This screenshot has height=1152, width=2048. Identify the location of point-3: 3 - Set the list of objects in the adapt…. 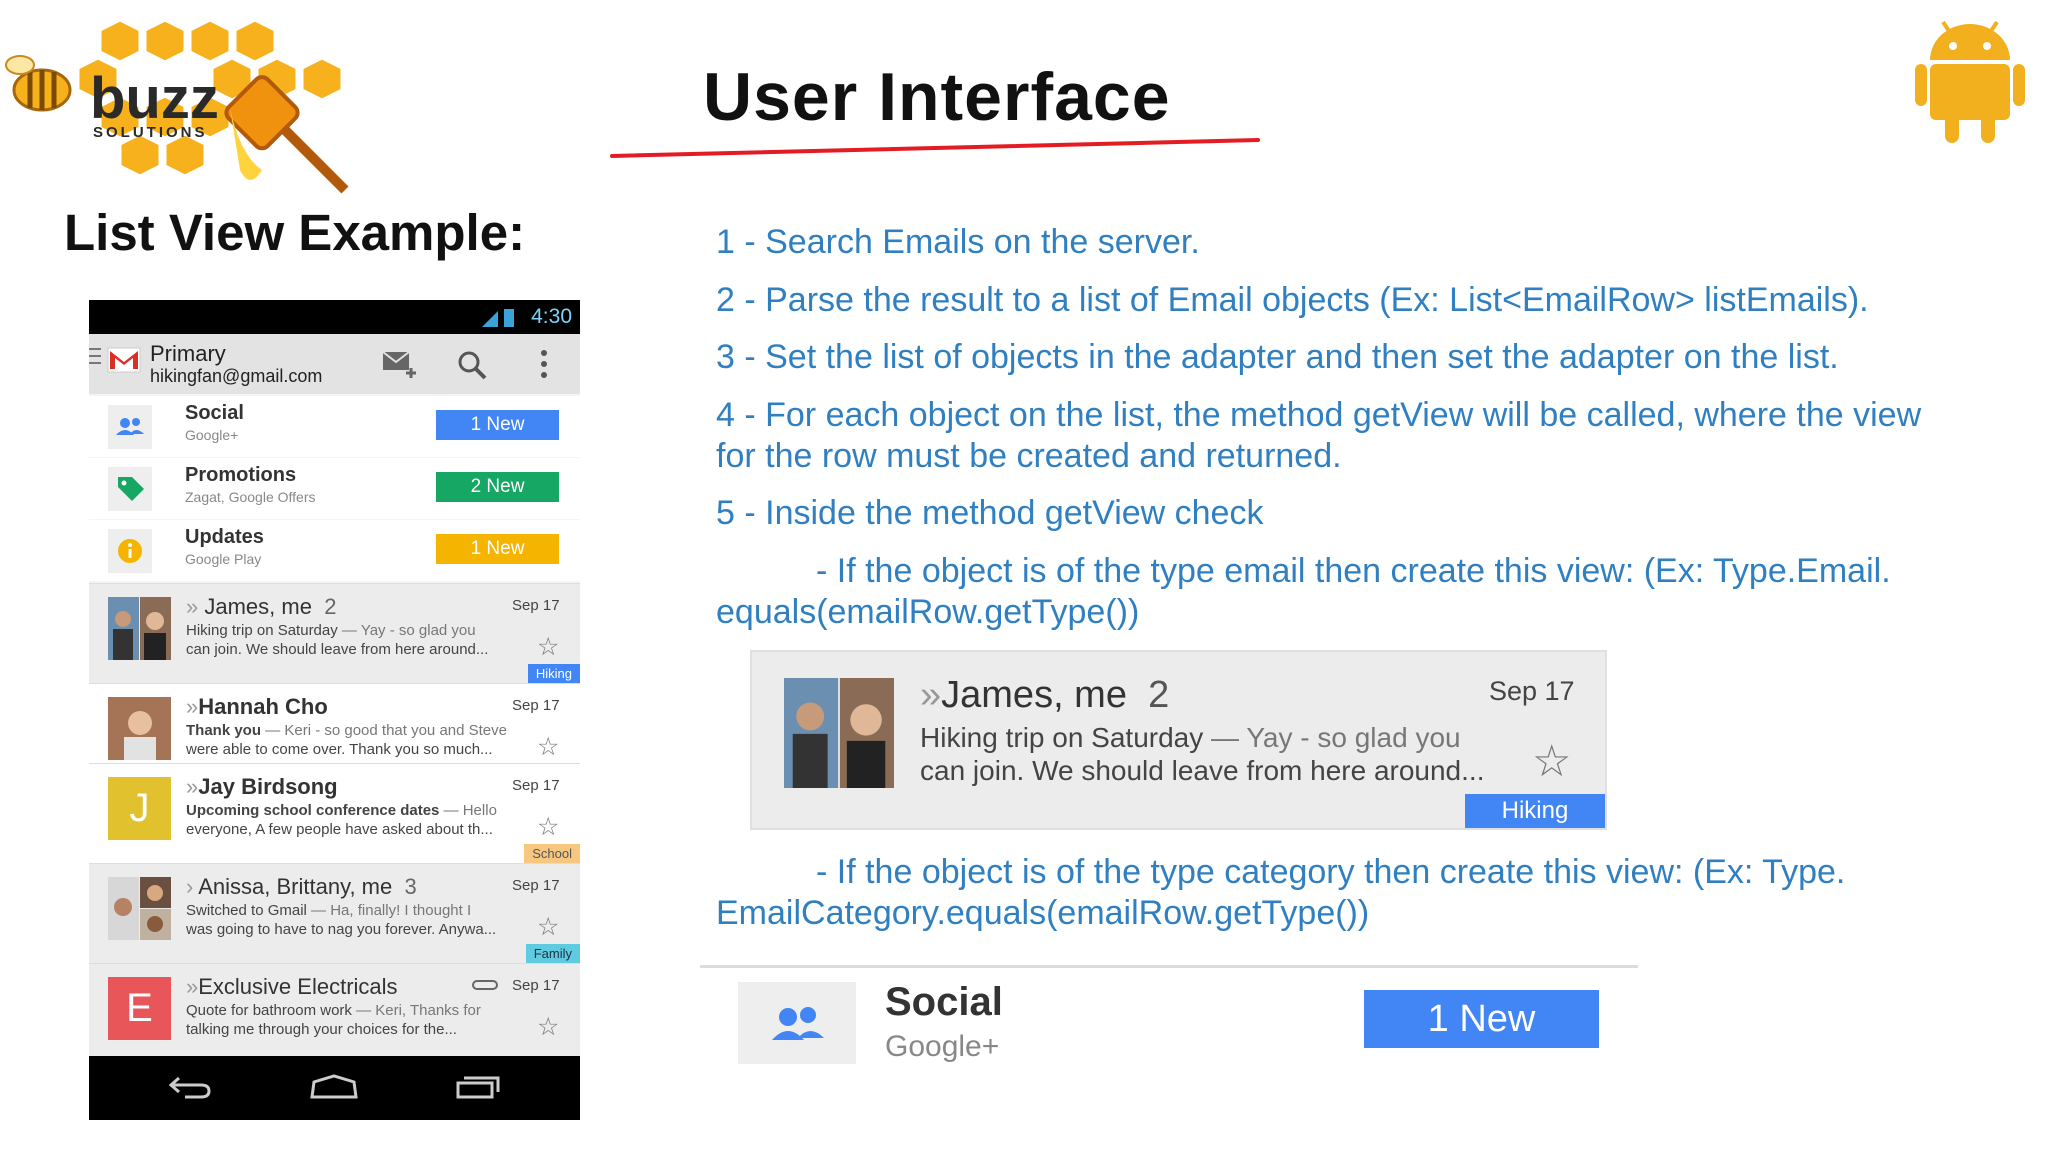
(1277, 357).